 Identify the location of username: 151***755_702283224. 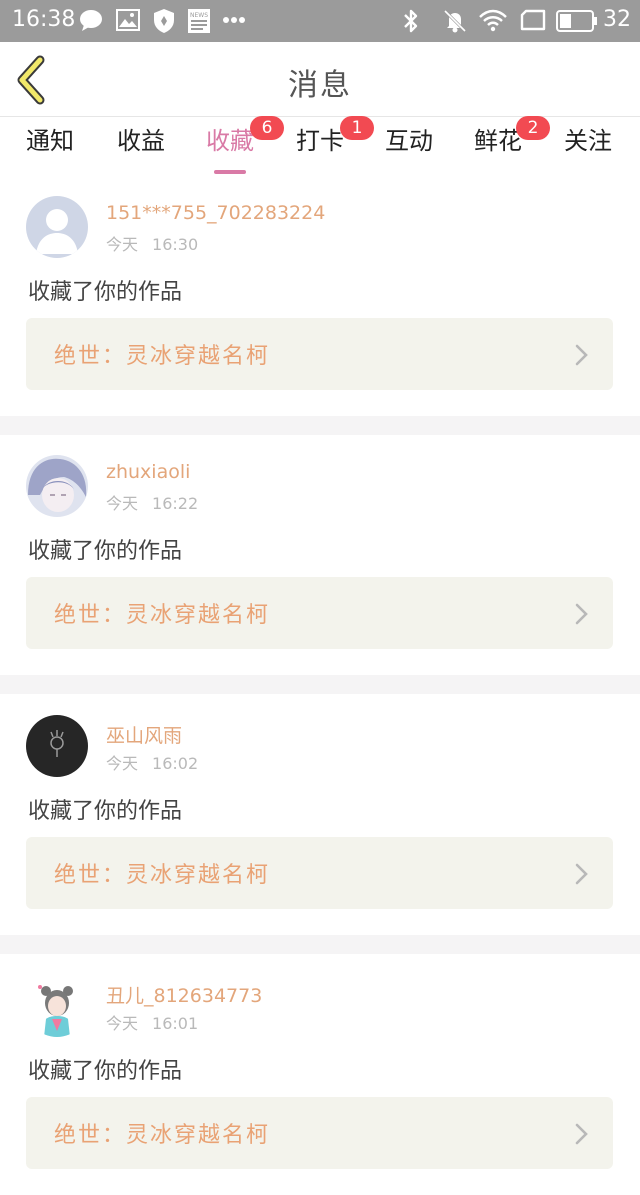
(215, 213).